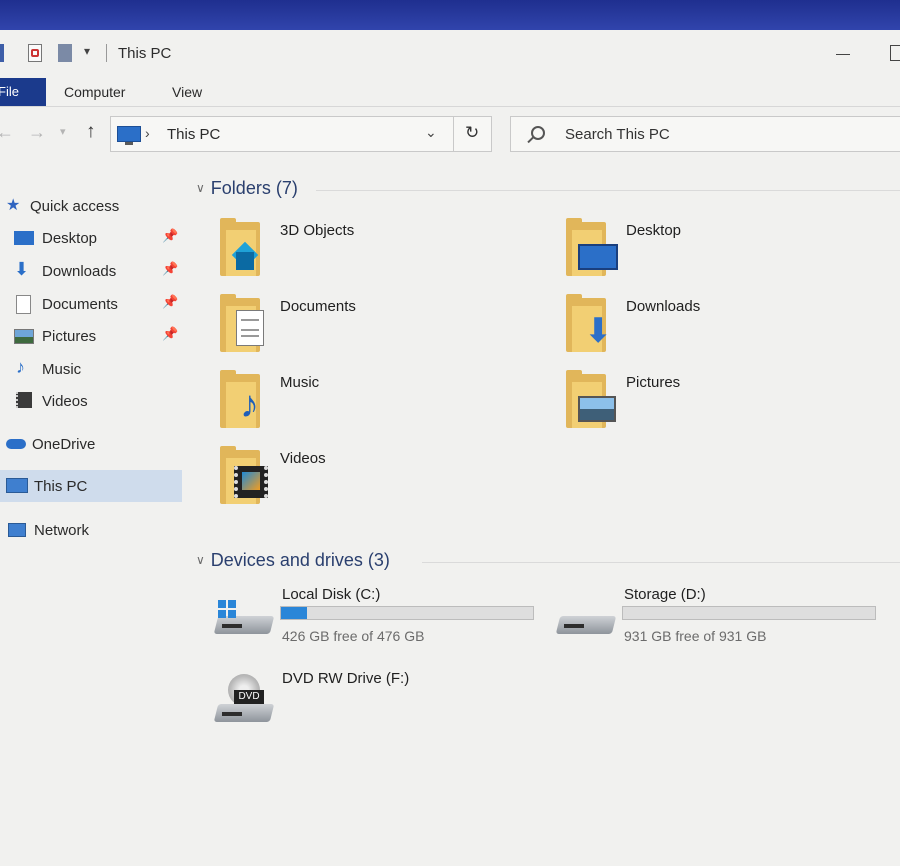 The height and width of the screenshot is (866, 900). What do you see at coordinates (586, 621) in the screenshot?
I see `hard-drive-icon` at bounding box center [586, 621].